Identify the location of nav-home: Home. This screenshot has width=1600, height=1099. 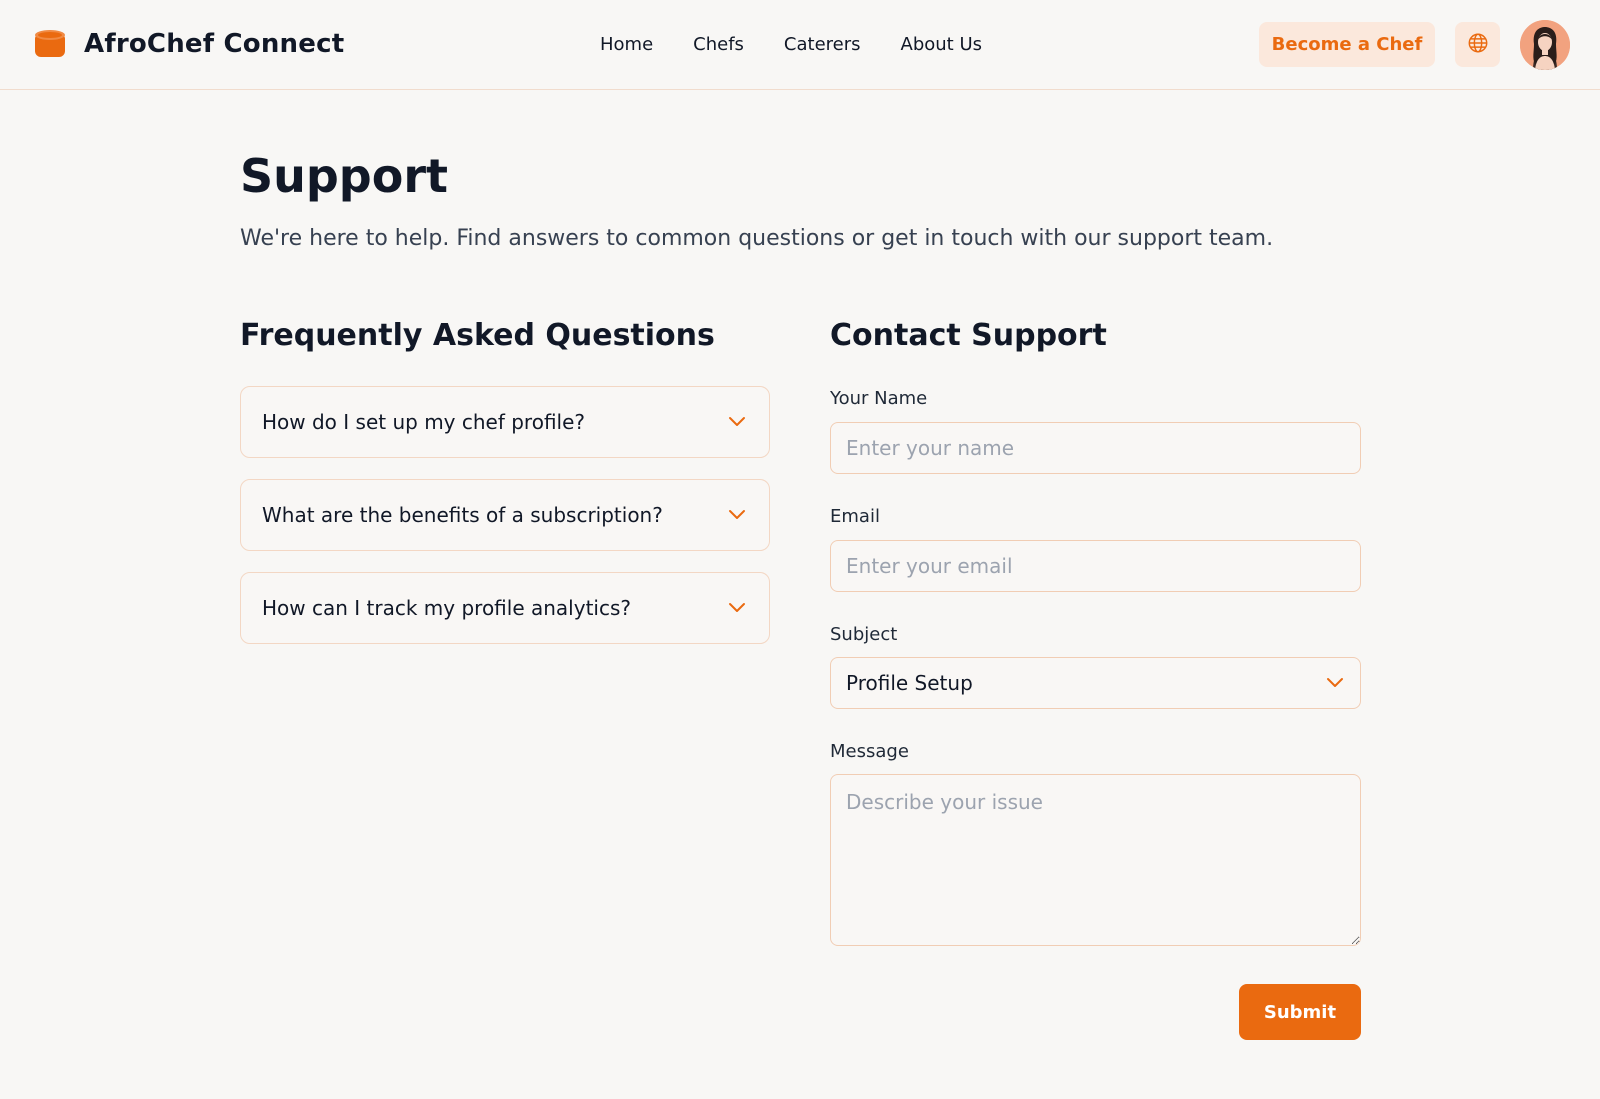
(626, 45).